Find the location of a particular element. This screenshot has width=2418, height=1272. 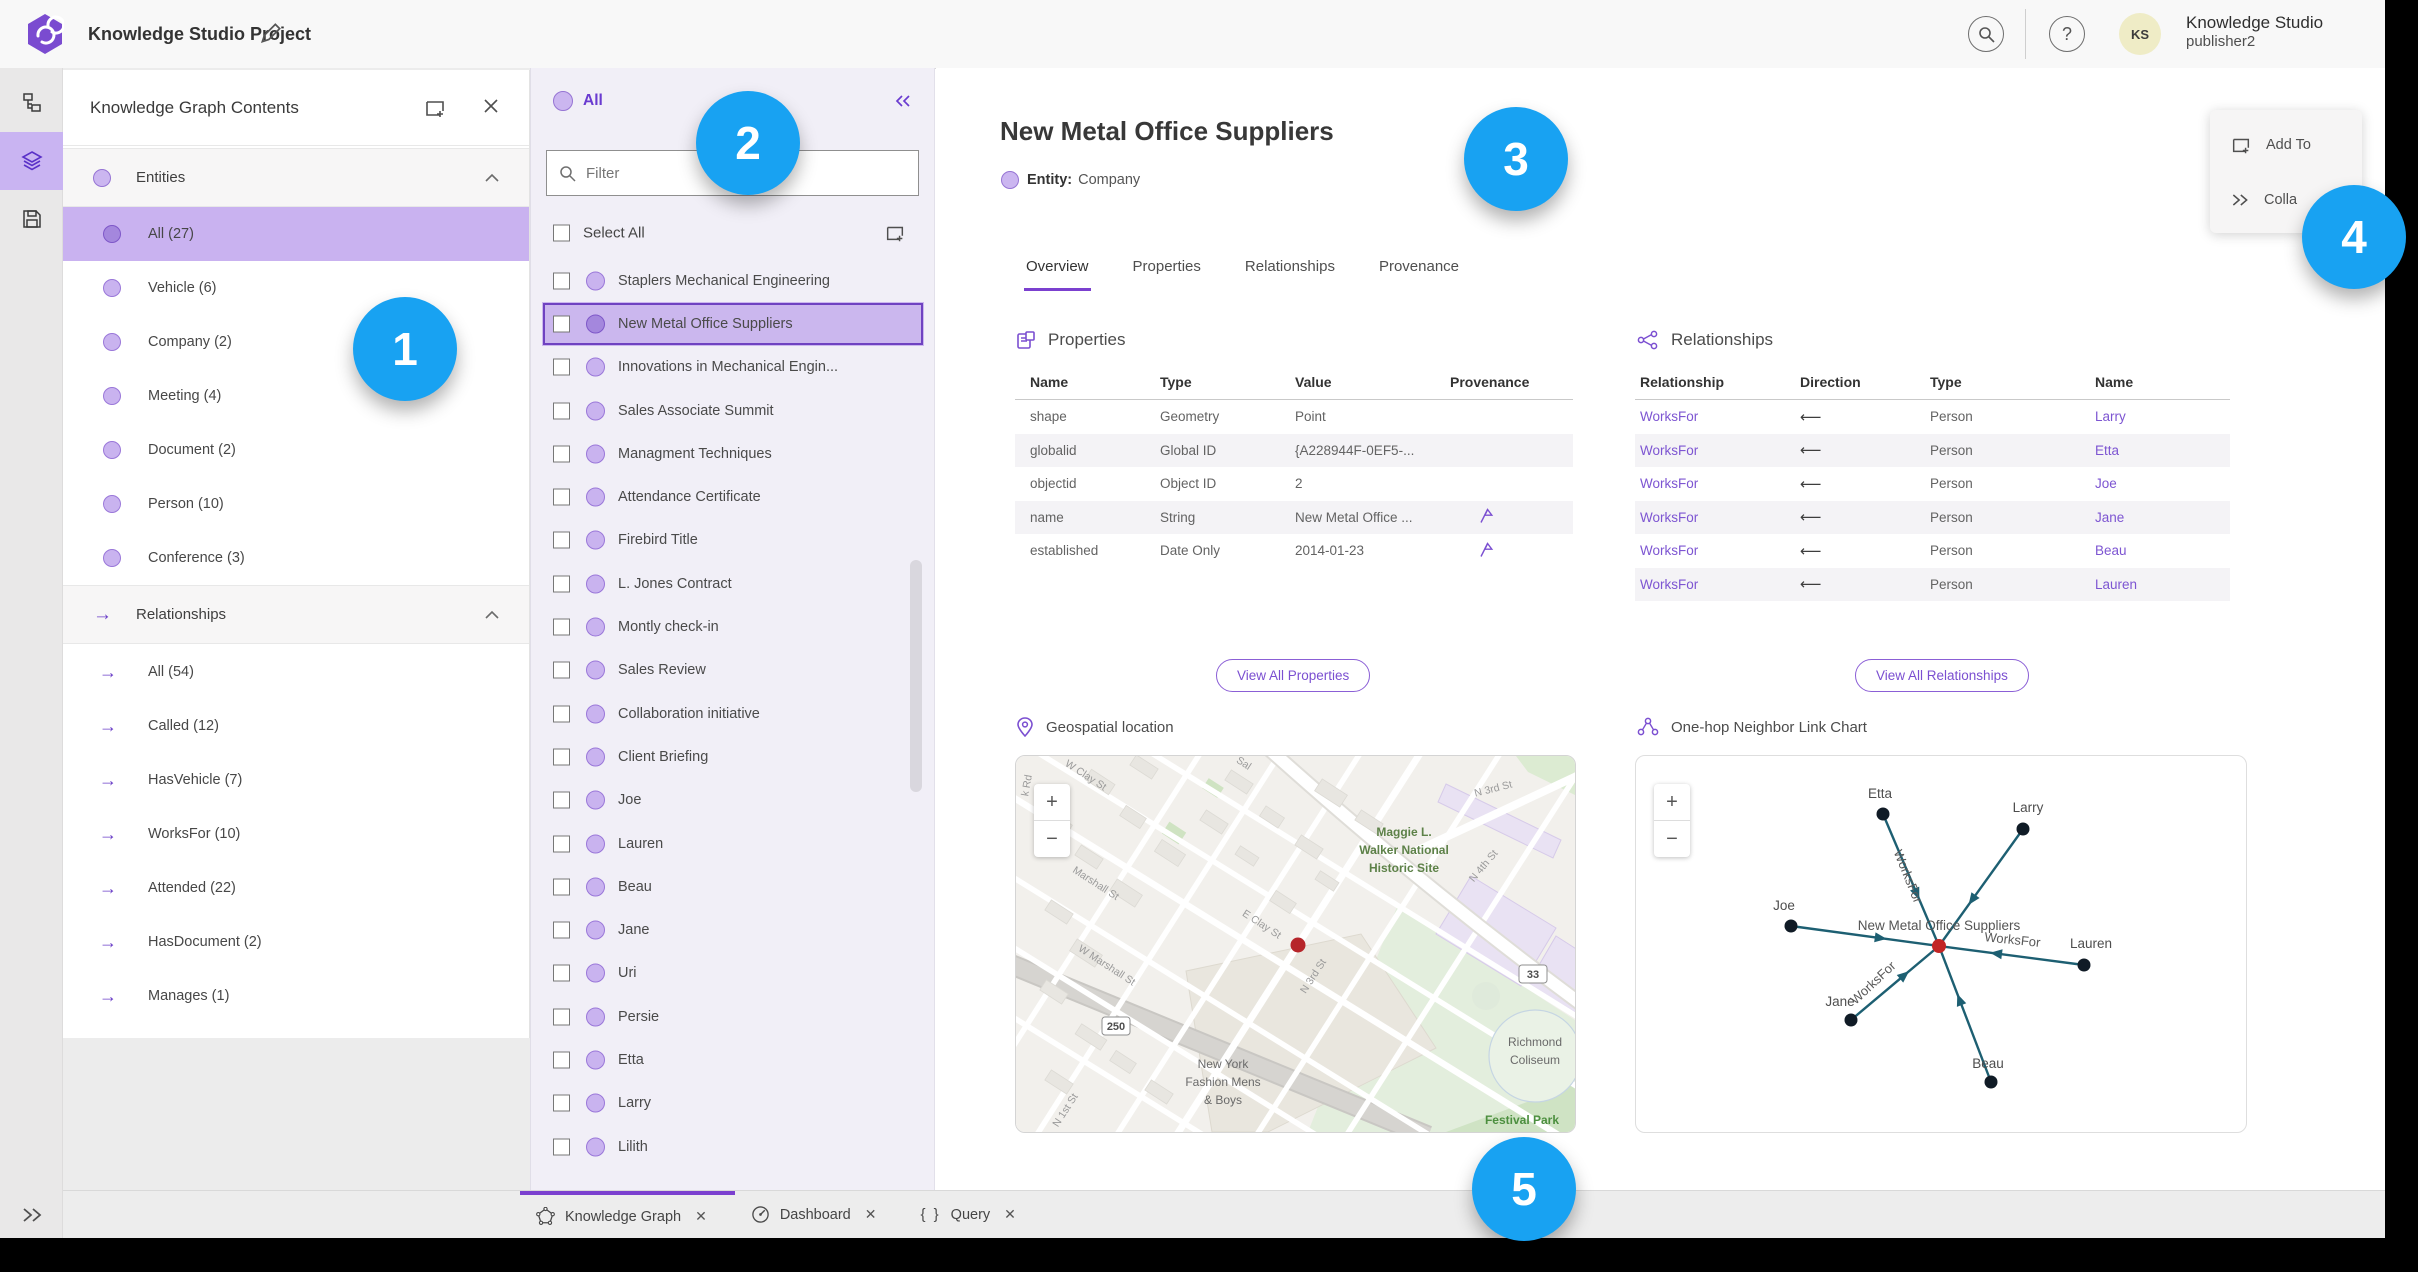

graph-item-row: Joe is located at coordinates (732, 800).